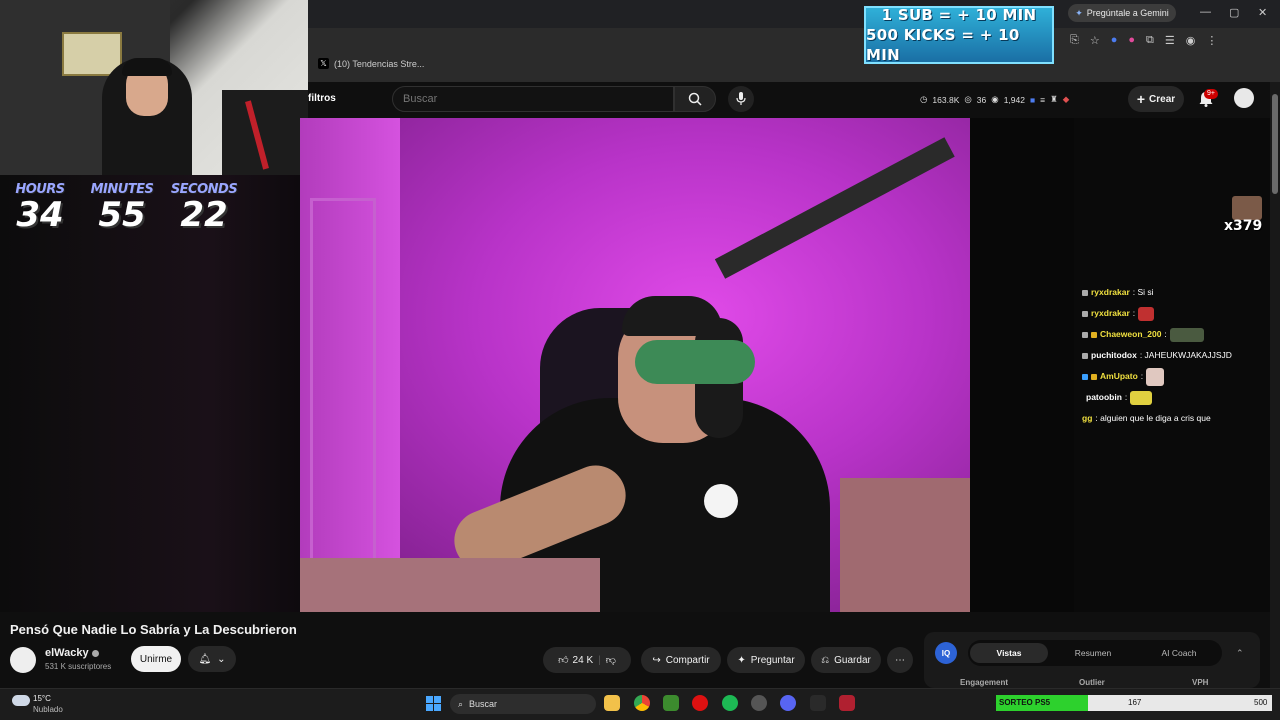  I want to click on extension-icon: ■, so click(1032, 100).